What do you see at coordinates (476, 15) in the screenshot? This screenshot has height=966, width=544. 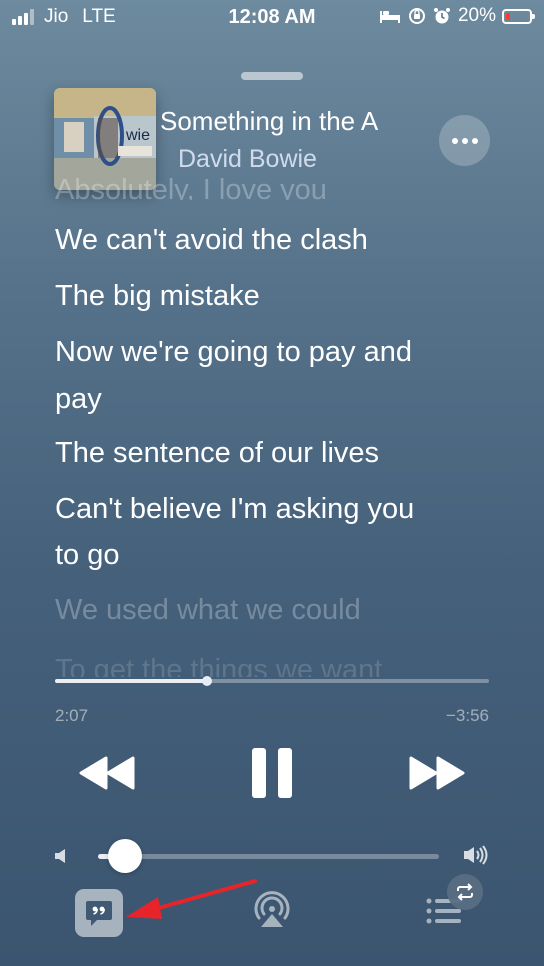 I see `battery-percentage: 20%` at bounding box center [476, 15].